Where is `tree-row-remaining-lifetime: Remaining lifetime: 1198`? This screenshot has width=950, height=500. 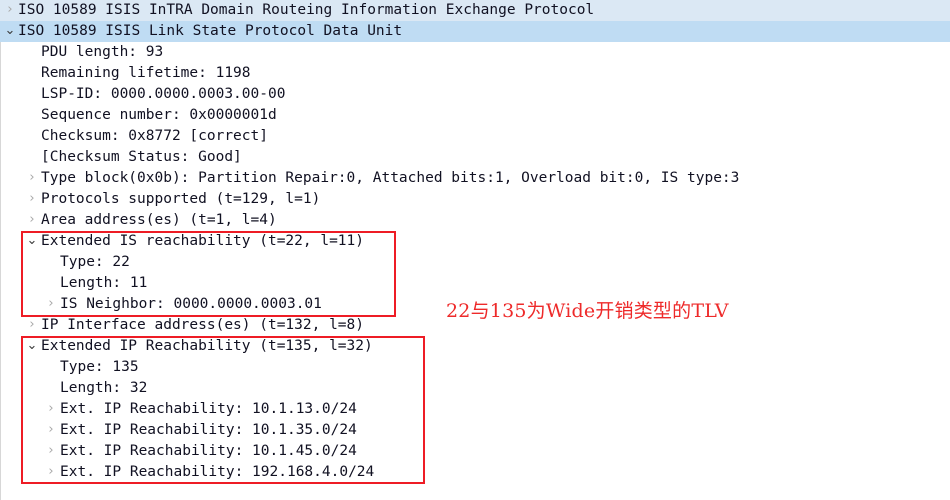
tree-row-remaining-lifetime: Remaining lifetime: 1198 is located at coordinates (475, 73).